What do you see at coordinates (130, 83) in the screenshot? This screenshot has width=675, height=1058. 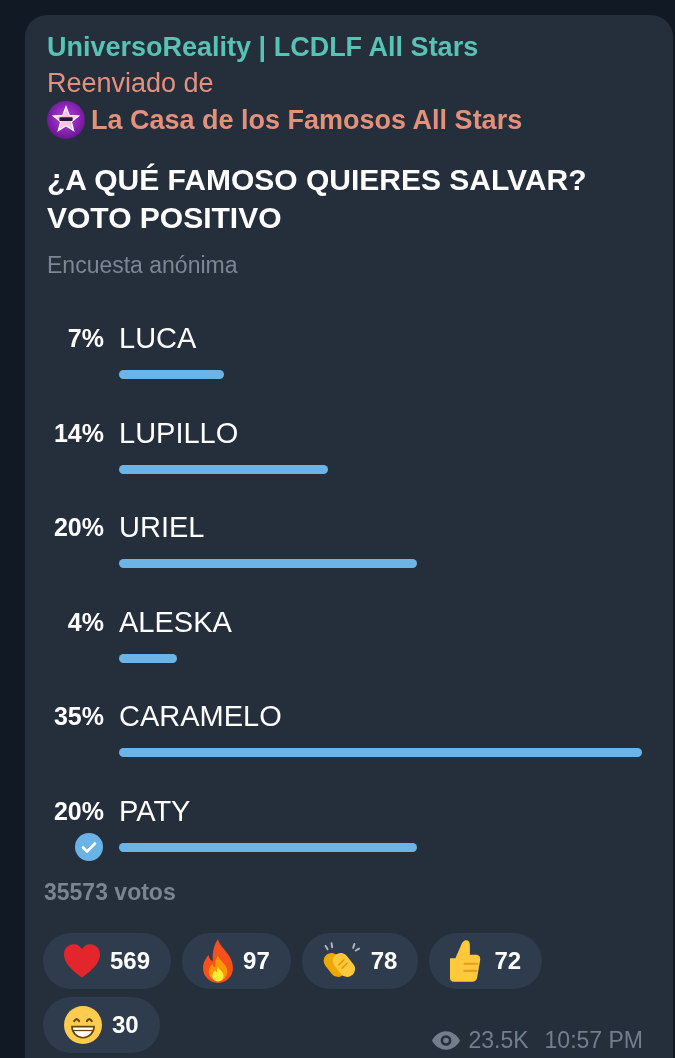 I see `forwarded-label: Reenviado de` at bounding box center [130, 83].